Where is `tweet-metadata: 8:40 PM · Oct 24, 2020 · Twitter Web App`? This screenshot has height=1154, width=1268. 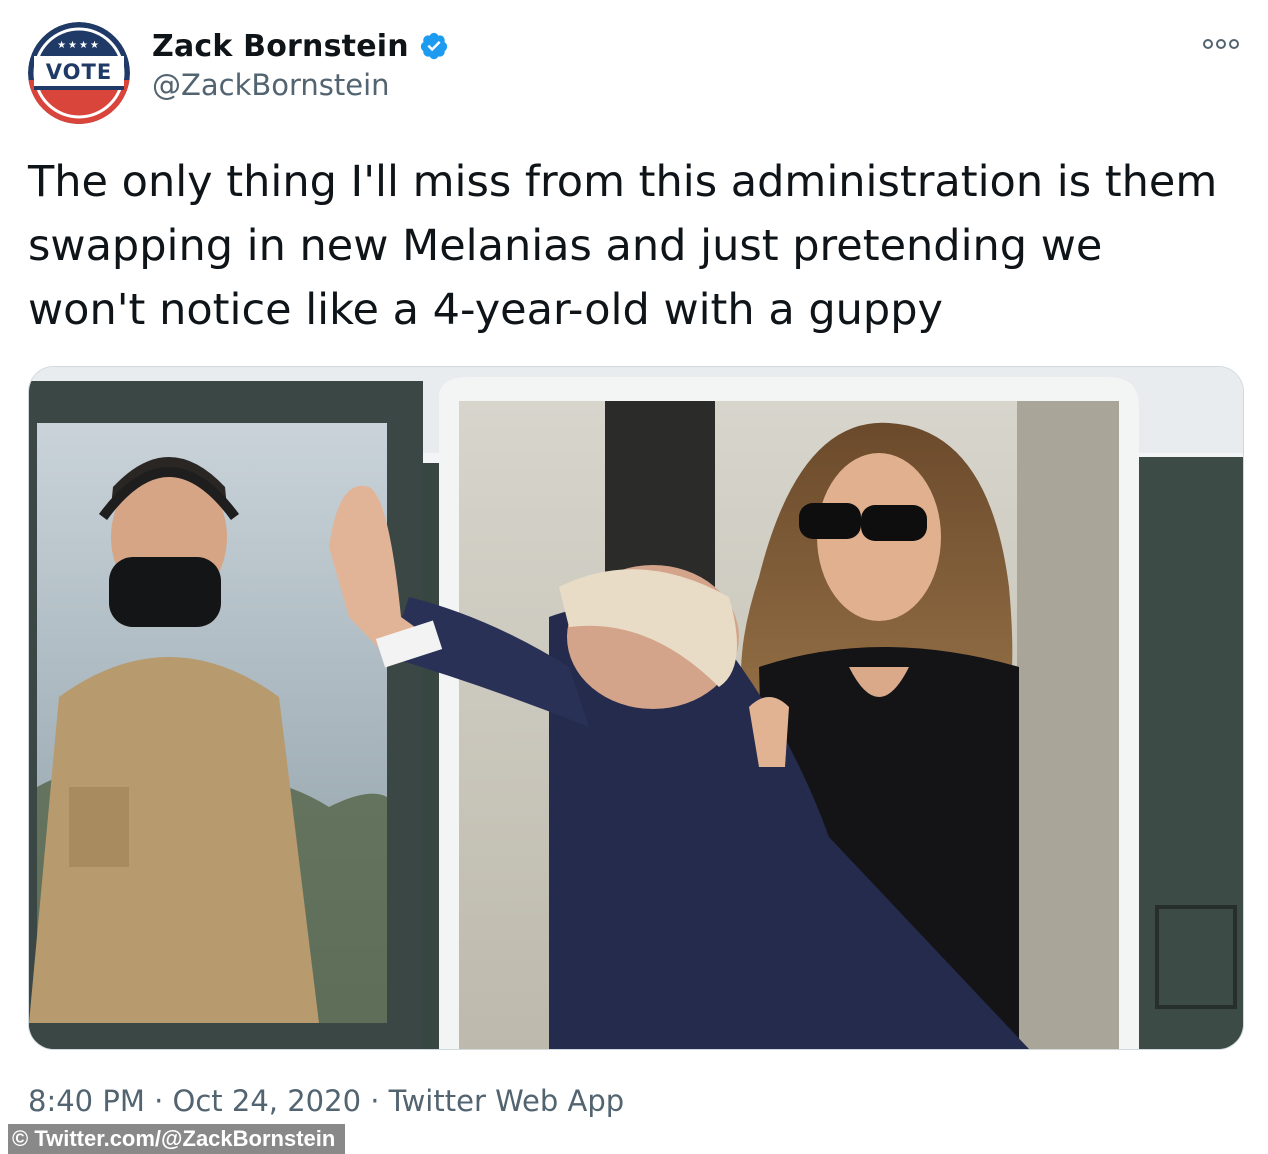 tweet-metadata: 8:40 PM · Oct 24, 2020 · Twitter Web App is located at coordinates (326, 1101).